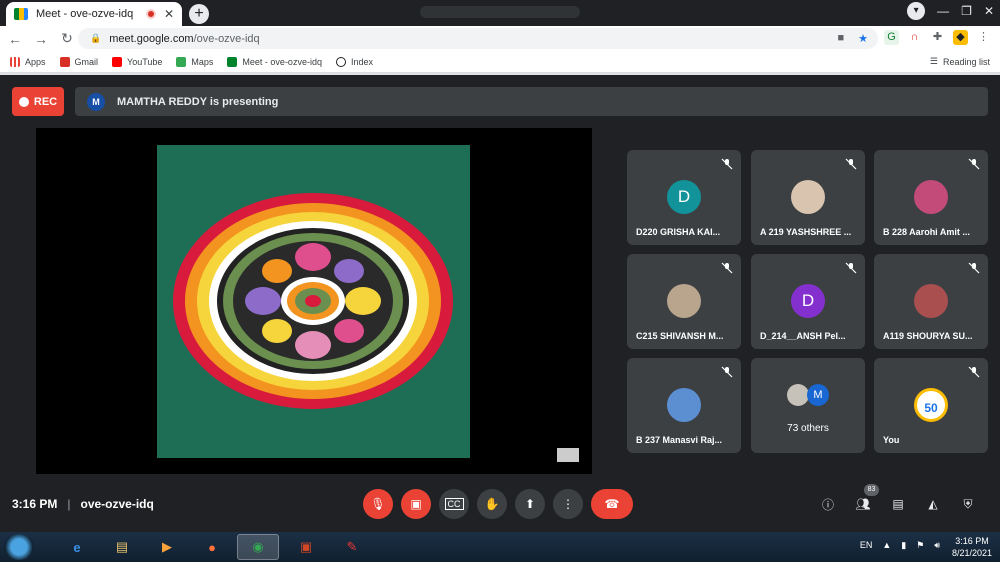  Describe the element at coordinates (916, 11) in the screenshot. I see `tab-search-icon: ▾` at that location.